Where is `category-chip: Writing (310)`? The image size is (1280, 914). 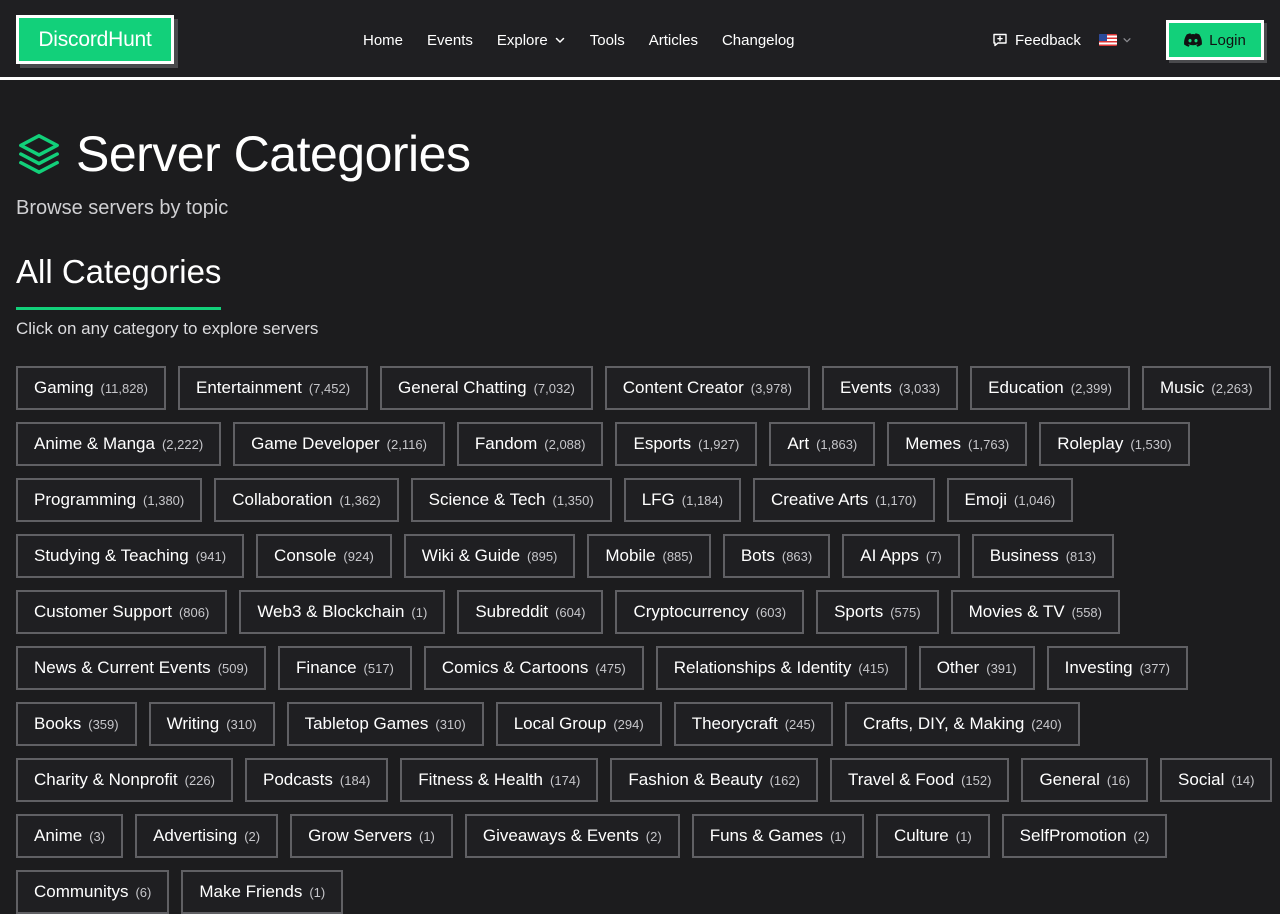 category-chip: Writing (310) is located at coordinates (211, 724).